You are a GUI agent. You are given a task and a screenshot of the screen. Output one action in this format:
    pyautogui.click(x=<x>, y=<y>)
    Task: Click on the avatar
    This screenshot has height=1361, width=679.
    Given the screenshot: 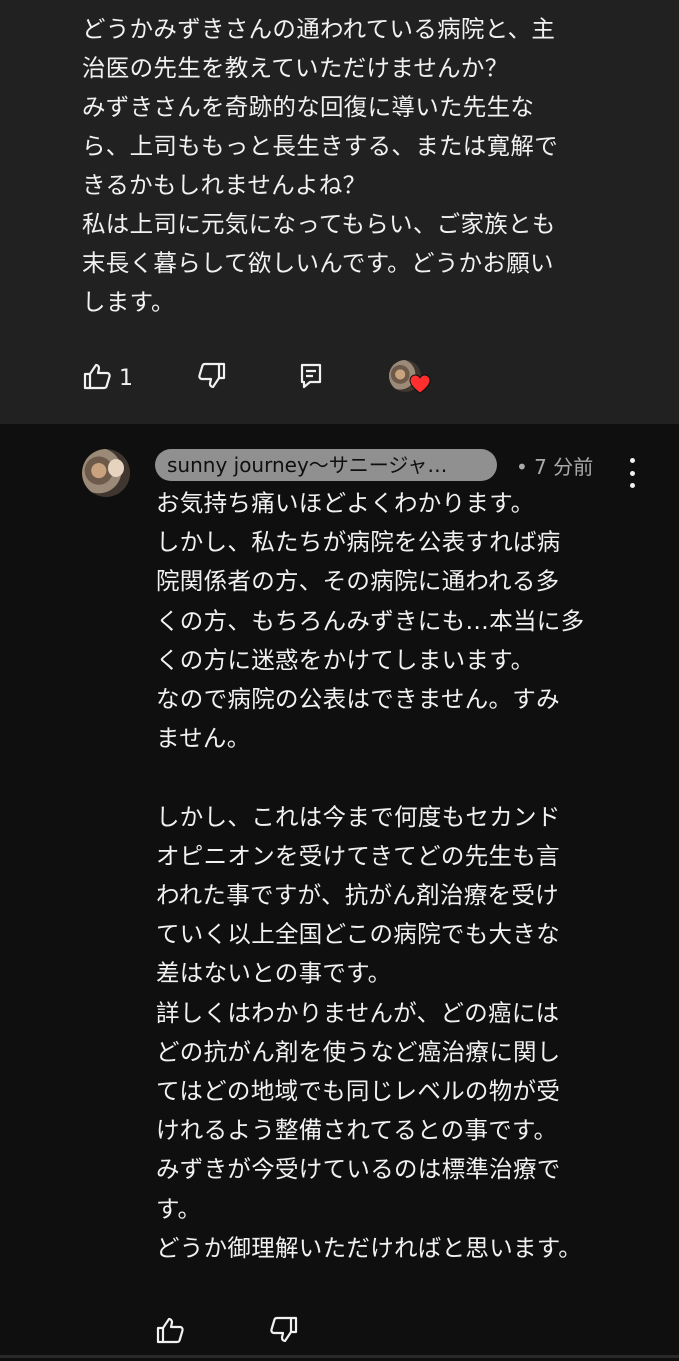 What is the action you would take?
    pyautogui.click(x=106, y=473)
    